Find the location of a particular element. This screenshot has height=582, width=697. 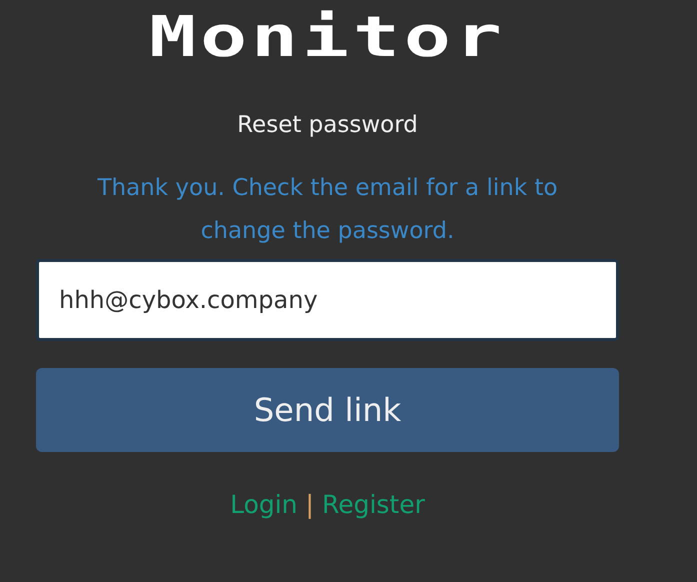

nav-link: Register is located at coordinates (373, 504).